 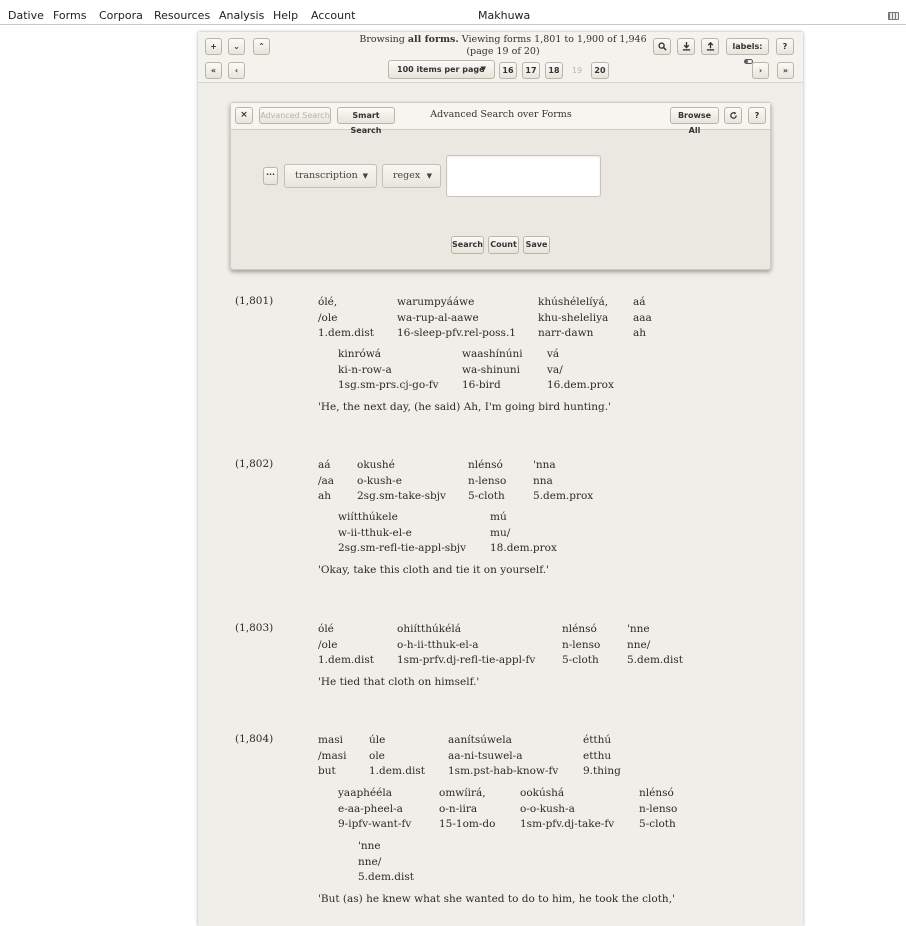 I want to click on search-dialog-title: Advanced Search over Forms, so click(x=501, y=114).